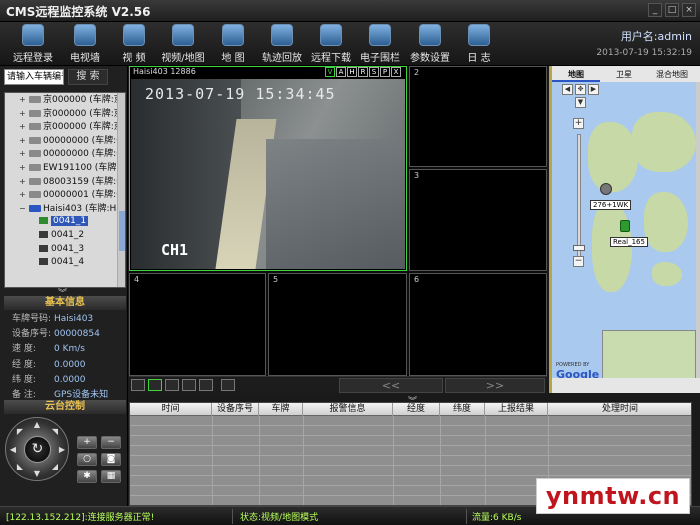  What do you see at coordinates (580, 102) in the screenshot?
I see `pan-down-icon: ▼` at bounding box center [580, 102].